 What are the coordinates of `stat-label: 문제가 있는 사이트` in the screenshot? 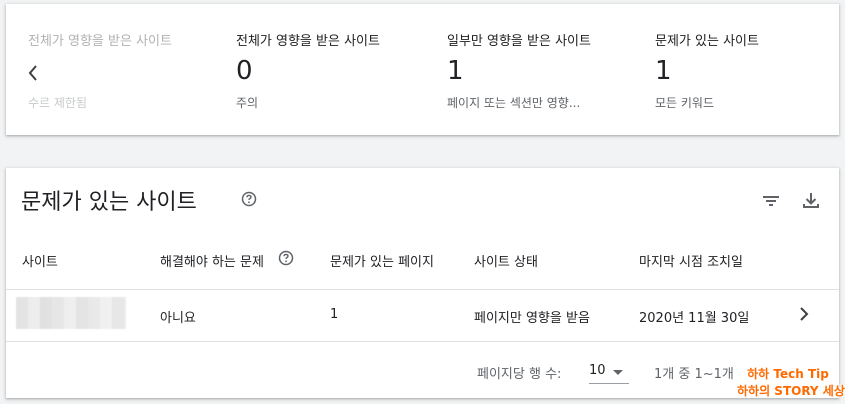 It's located at (707, 41).